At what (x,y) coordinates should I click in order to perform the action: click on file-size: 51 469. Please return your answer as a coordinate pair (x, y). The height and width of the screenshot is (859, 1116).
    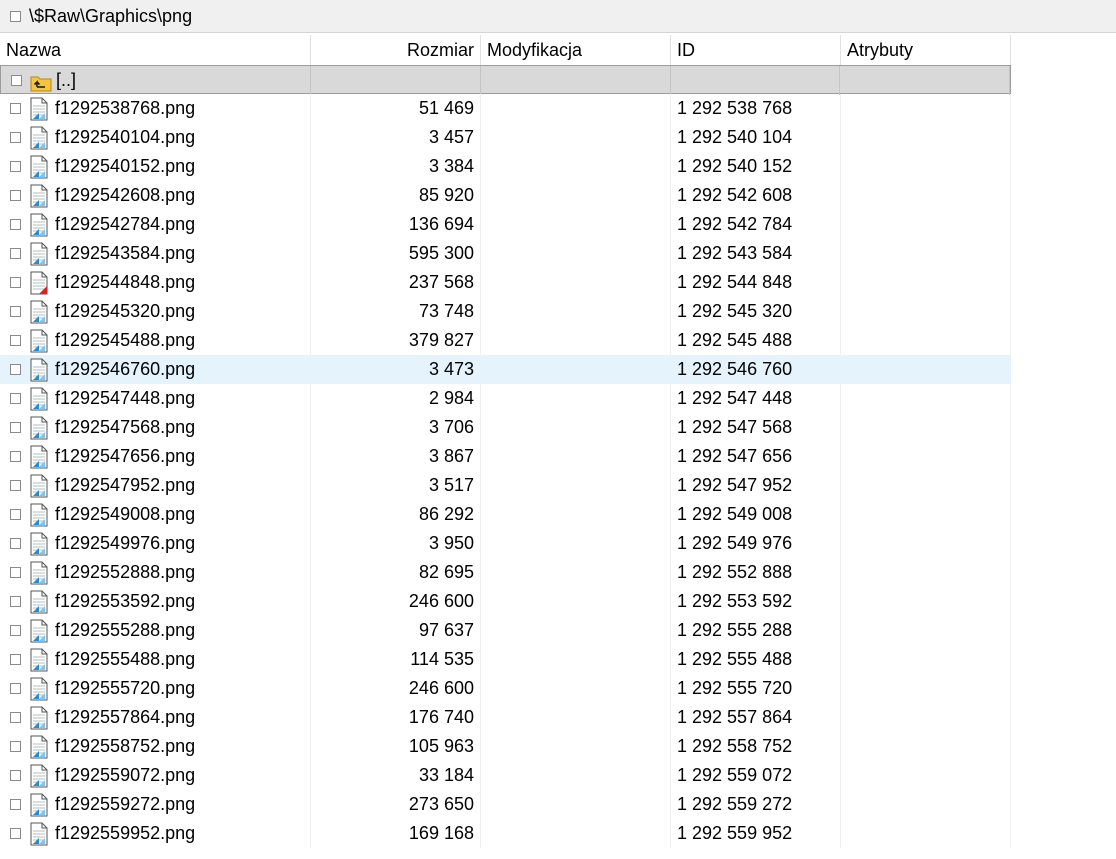
    Looking at the image, I should click on (396, 108).